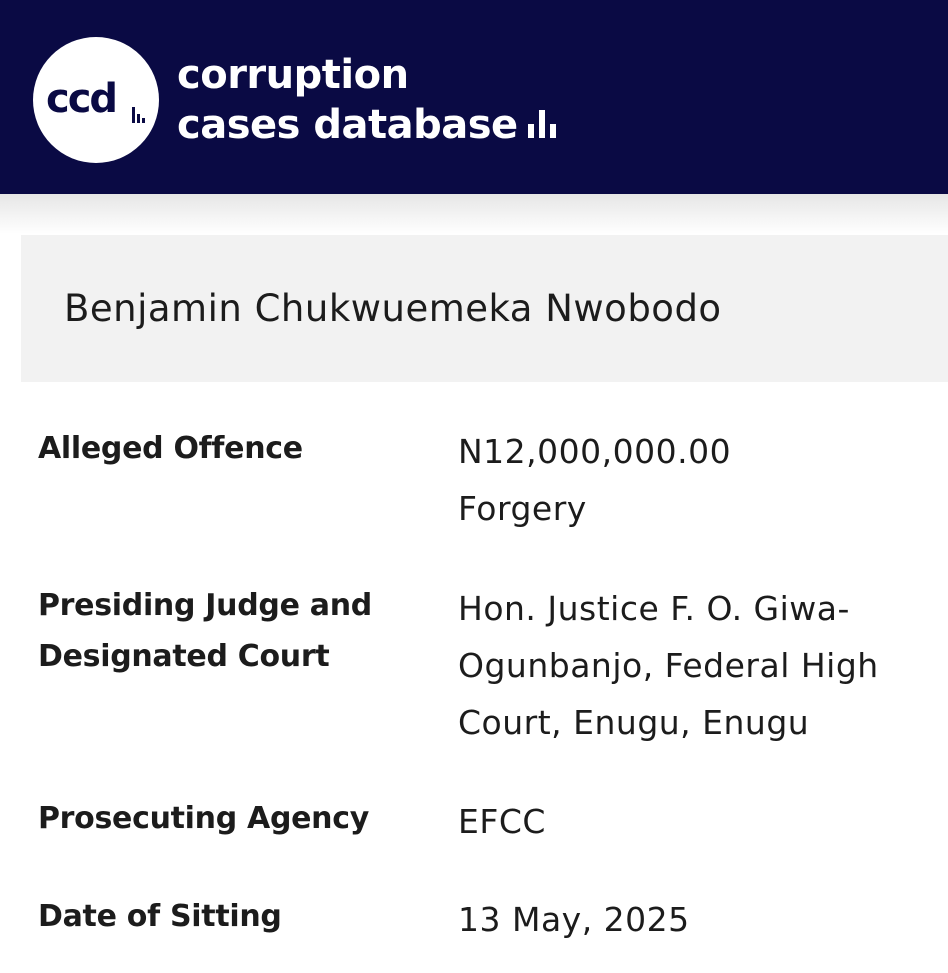  I want to click on judge-court-value-line1: Hon. Justice F. O. Giwa-, so click(654, 608).